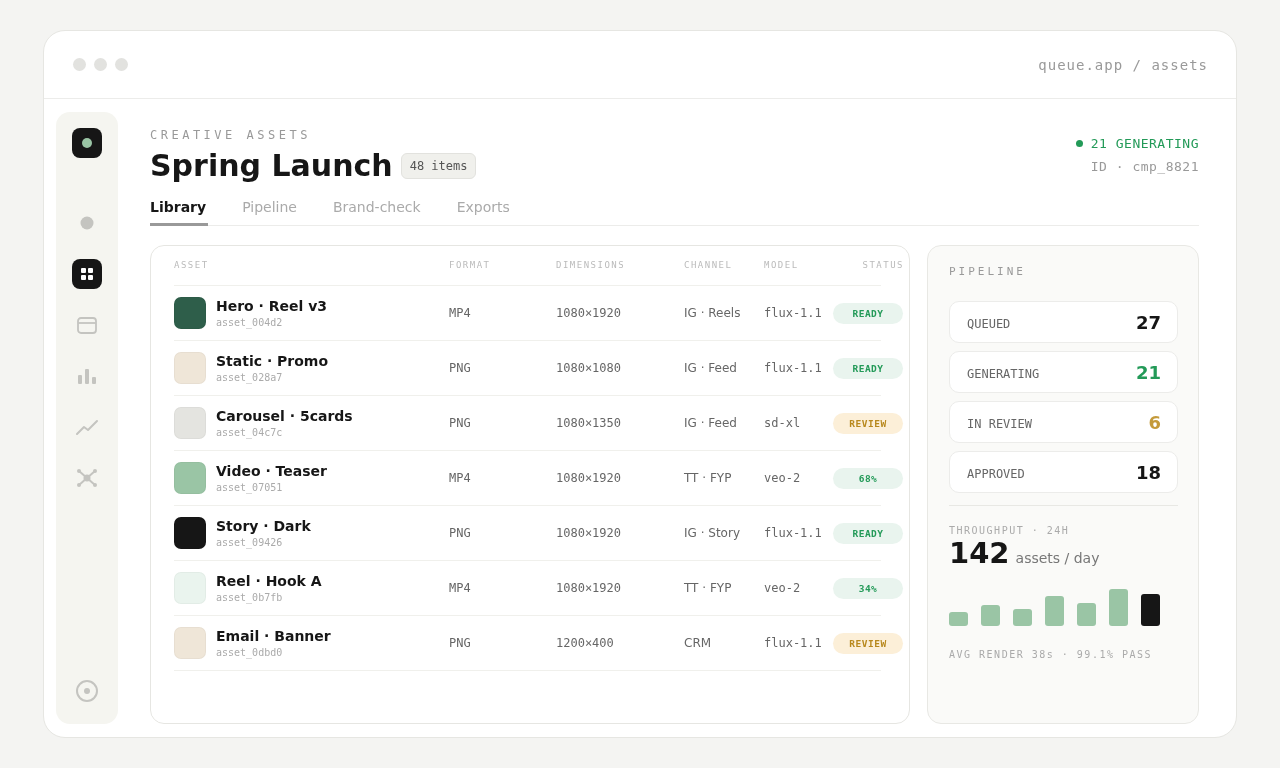  I want to click on asset-name: Reel · Hook A, so click(269, 581).